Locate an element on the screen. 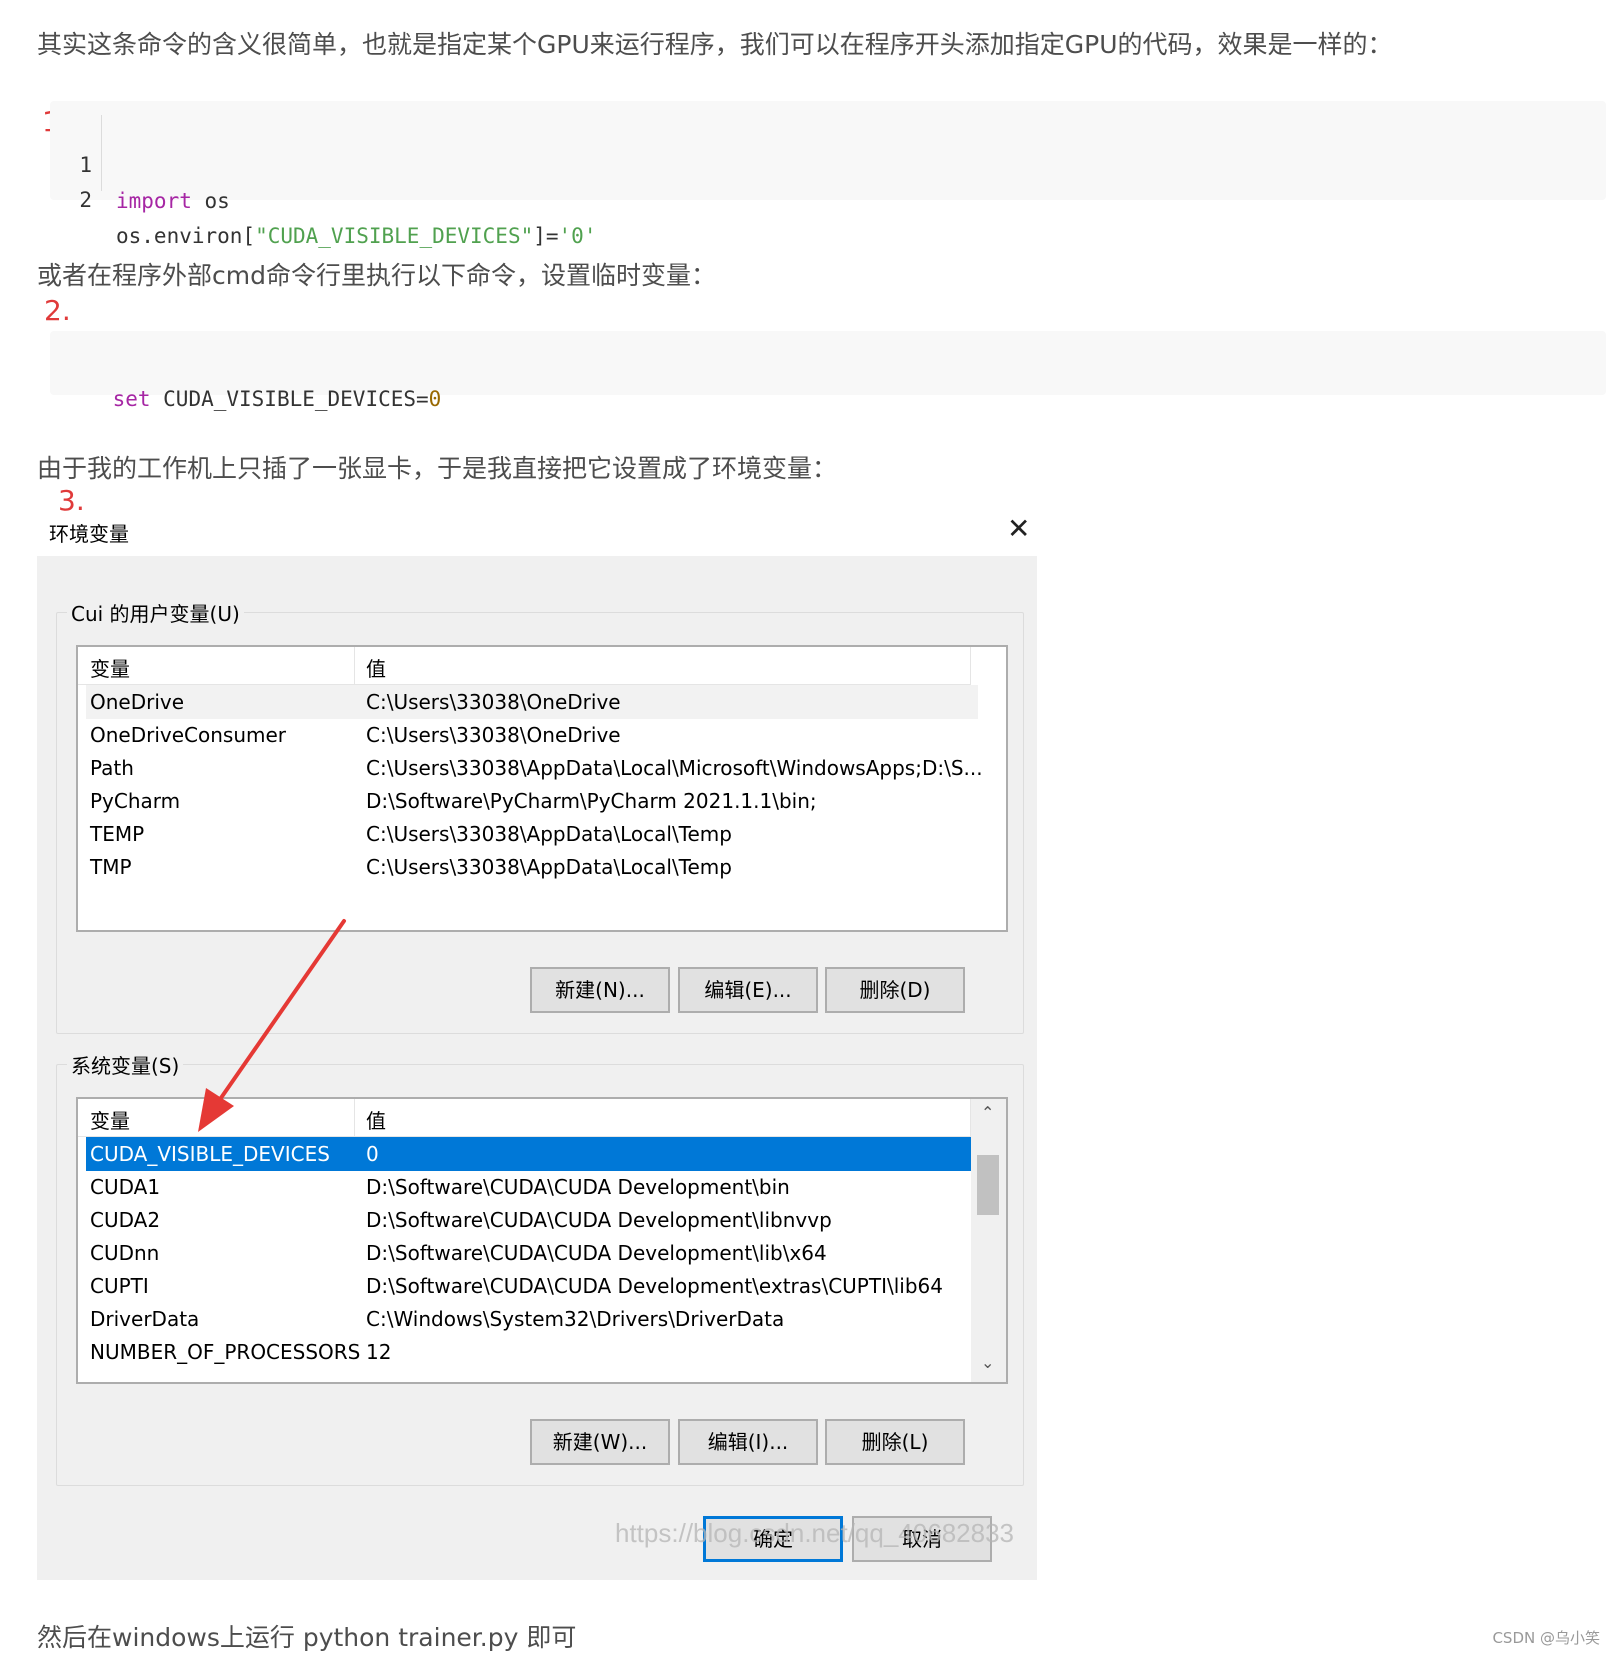 This screenshot has width=1614, height=1656. step-marker-2: 2. is located at coordinates (57, 310).